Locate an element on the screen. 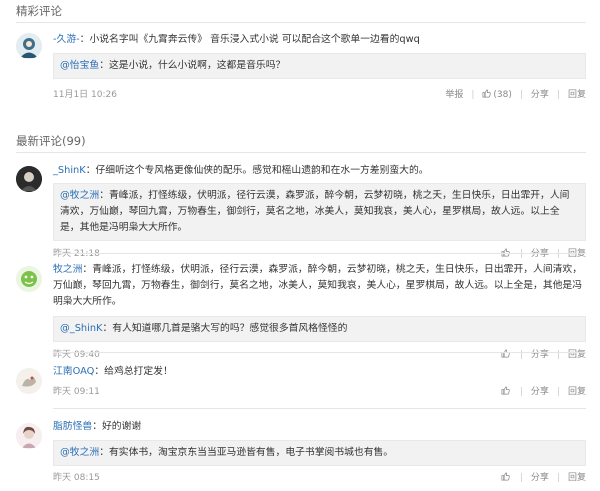  comment-username: 脂肪怪兽 is located at coordinates (72, 426).